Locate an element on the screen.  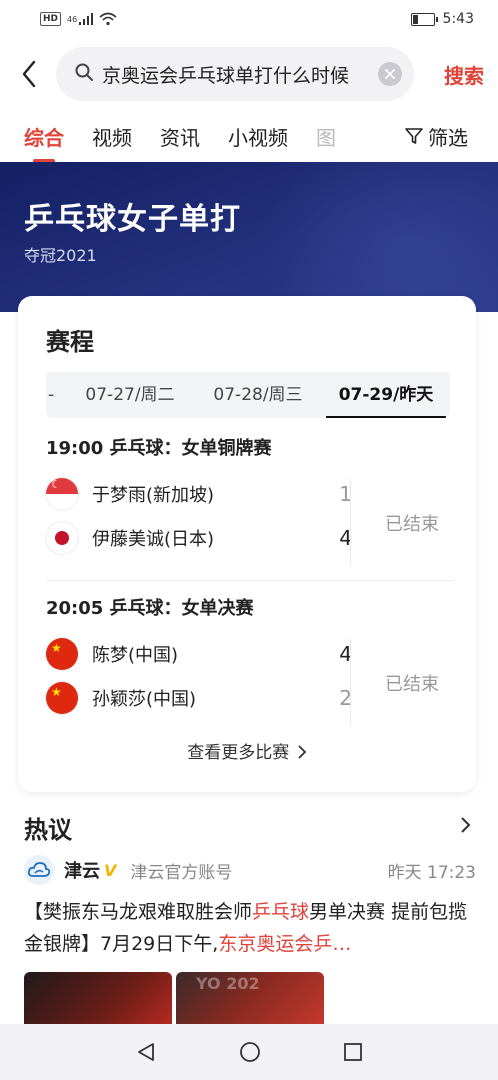
category-tabs: 综合 视频 资讯 小视频 图 筛选 is located at coordinates (249, 136).